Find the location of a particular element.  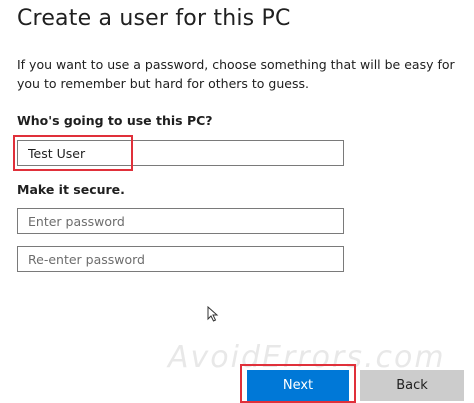

page-title: Create a user for this PC is located at coordinates (154, 18).